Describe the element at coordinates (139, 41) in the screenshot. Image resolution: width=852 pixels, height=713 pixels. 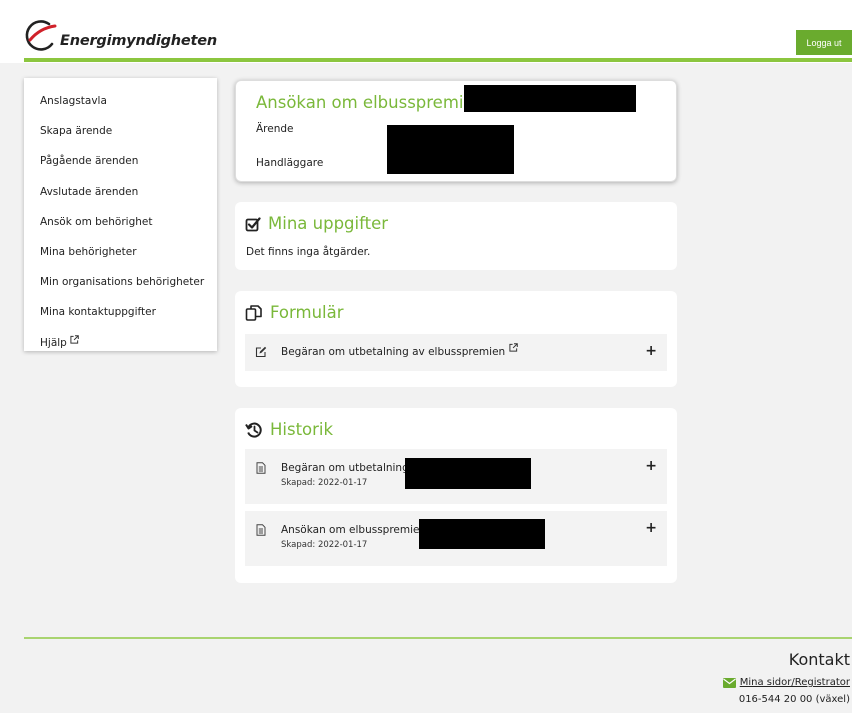
I see `logo-text: Energimyndigheten` at that location.